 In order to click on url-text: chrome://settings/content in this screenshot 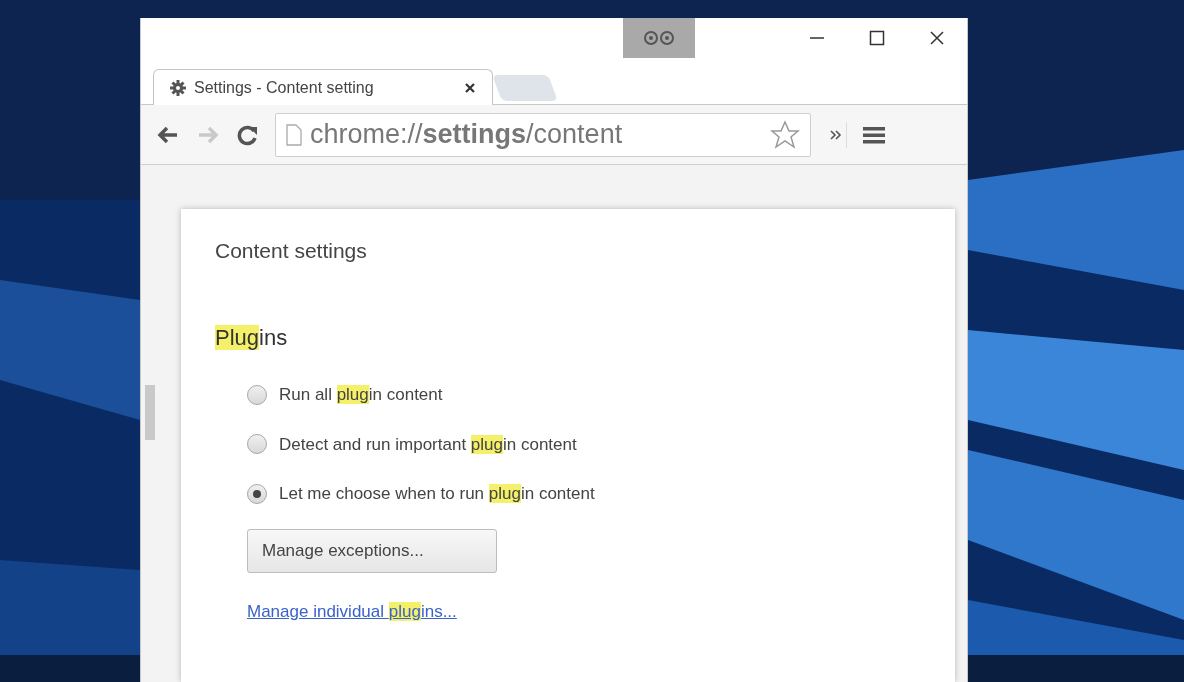, I will do `click(467, 134)`.